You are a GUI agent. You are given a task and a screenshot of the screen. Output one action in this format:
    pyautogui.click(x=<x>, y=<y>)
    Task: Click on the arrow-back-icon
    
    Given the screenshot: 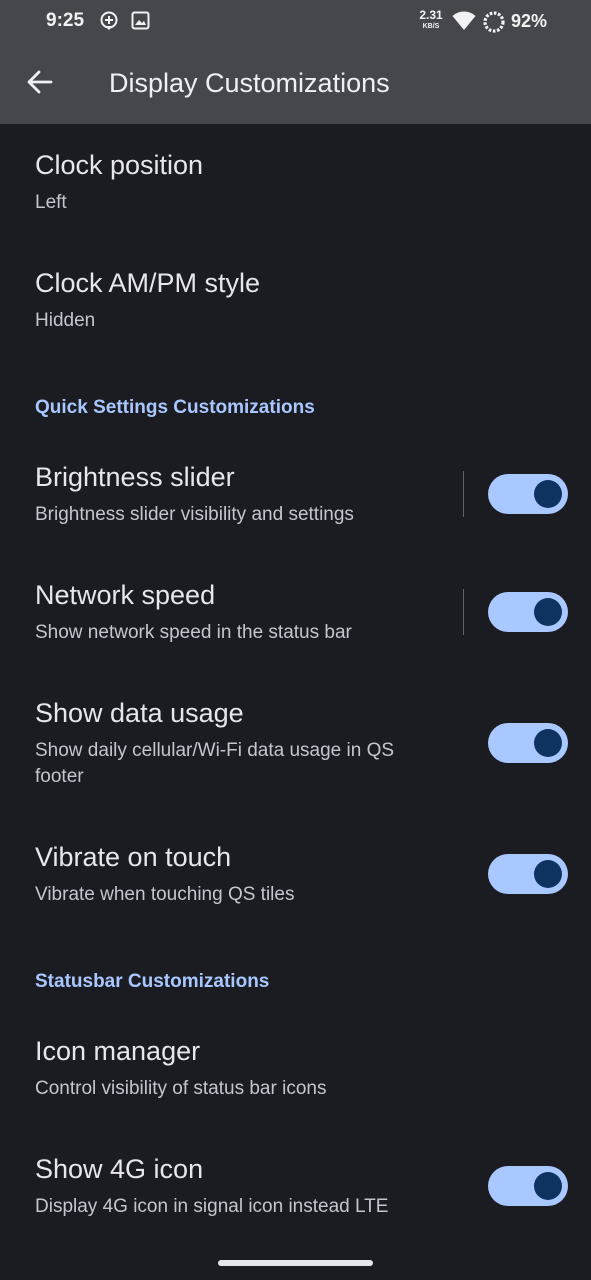 What is the action you would take?
    pyautogui.click(x=40, y=84)
    